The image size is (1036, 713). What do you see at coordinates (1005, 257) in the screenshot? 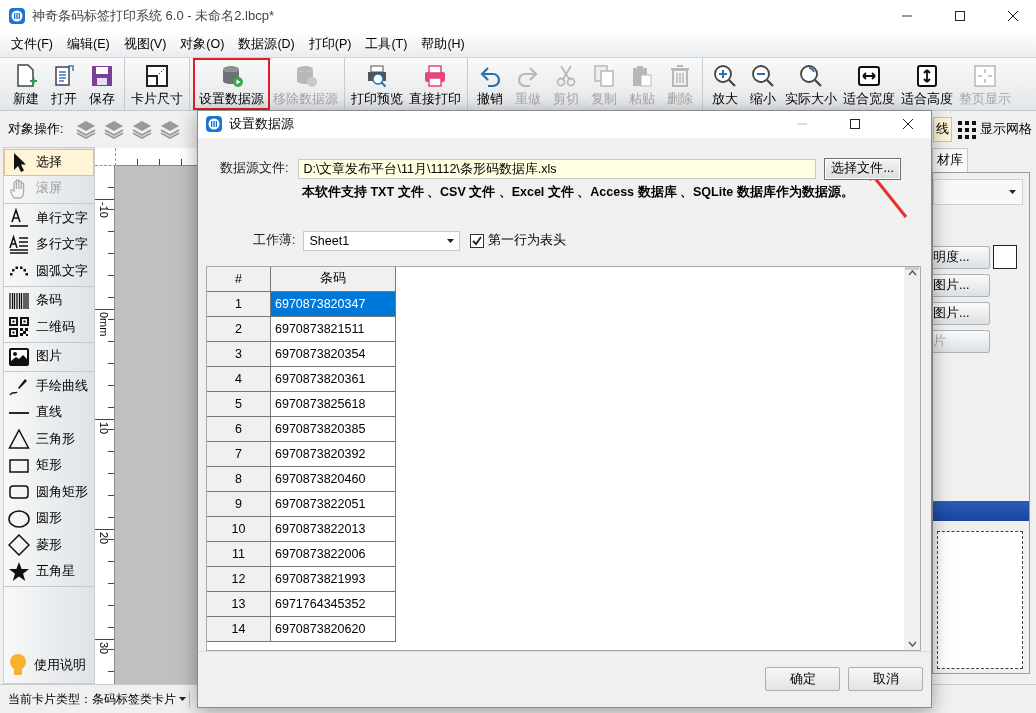
I see `color-swatch` at bounding box center [1005, 257].